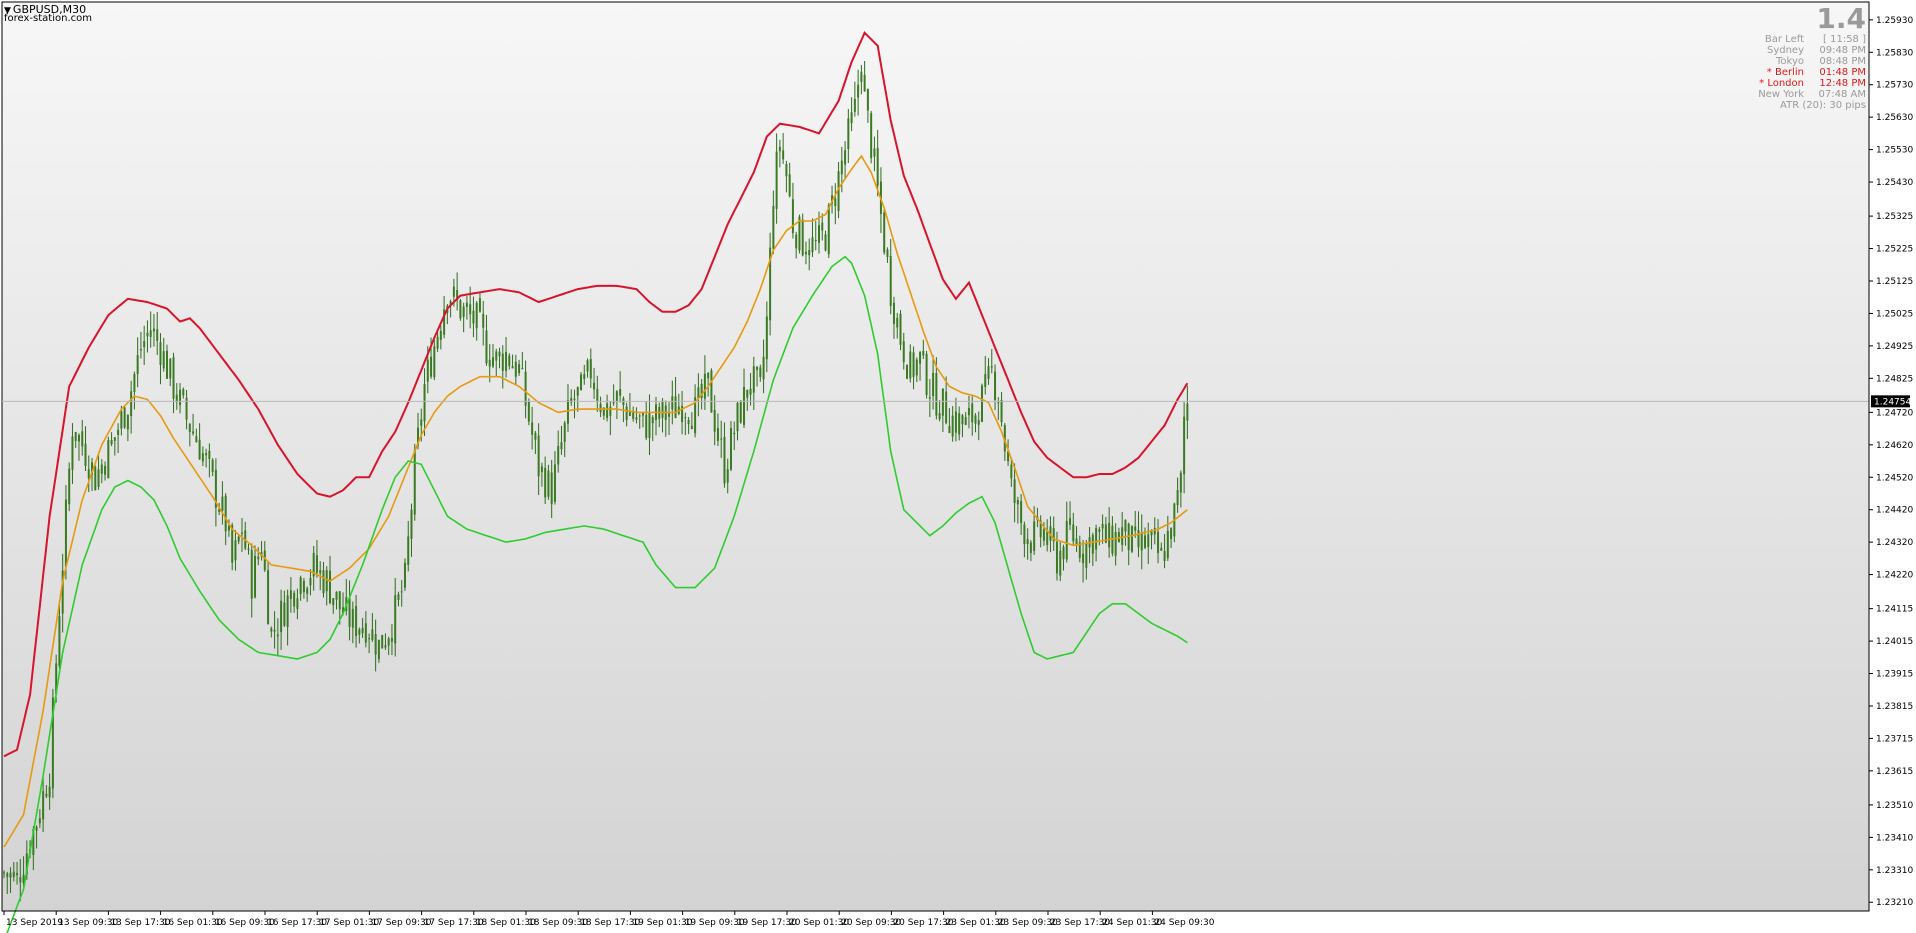 The width and height of the screenshot is (1916, 933). What do you see at coordinates (1756, 50) in the screenshot?
I see `session-row: Sydney 09:48 PM` at bounding box center [1756, 50].